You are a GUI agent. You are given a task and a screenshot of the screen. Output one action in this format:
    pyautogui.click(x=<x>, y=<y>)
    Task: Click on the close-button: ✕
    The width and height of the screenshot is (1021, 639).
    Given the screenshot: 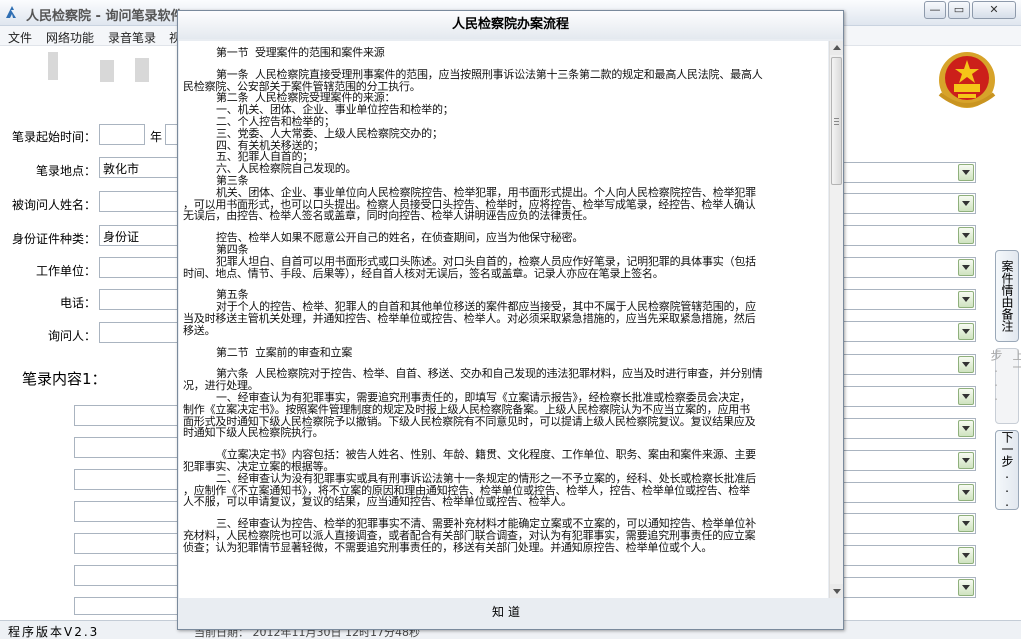 What is the action you would take?
    pyautogui.click(x=994, y=10)
    